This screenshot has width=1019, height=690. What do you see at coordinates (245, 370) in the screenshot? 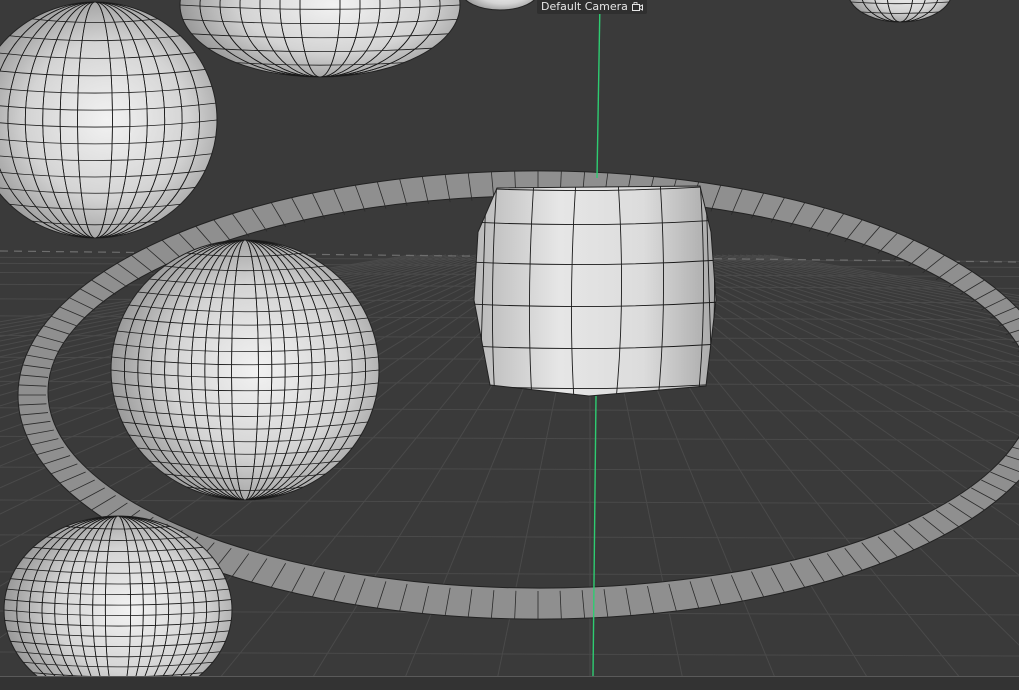
I see `sphere-middle-left` at bounding box center [245, 370].